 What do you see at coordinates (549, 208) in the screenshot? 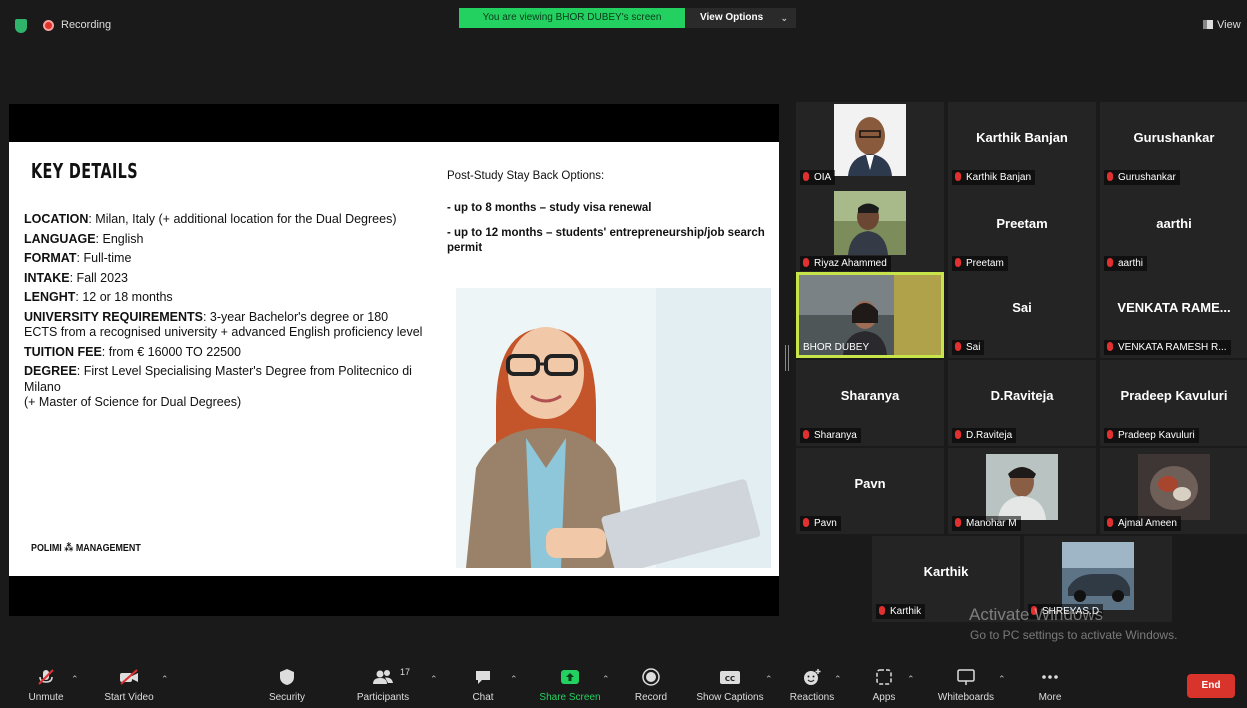
I see `post-study-item: - up to 8 months – study visa renewal` at bounding box center [549, 208].